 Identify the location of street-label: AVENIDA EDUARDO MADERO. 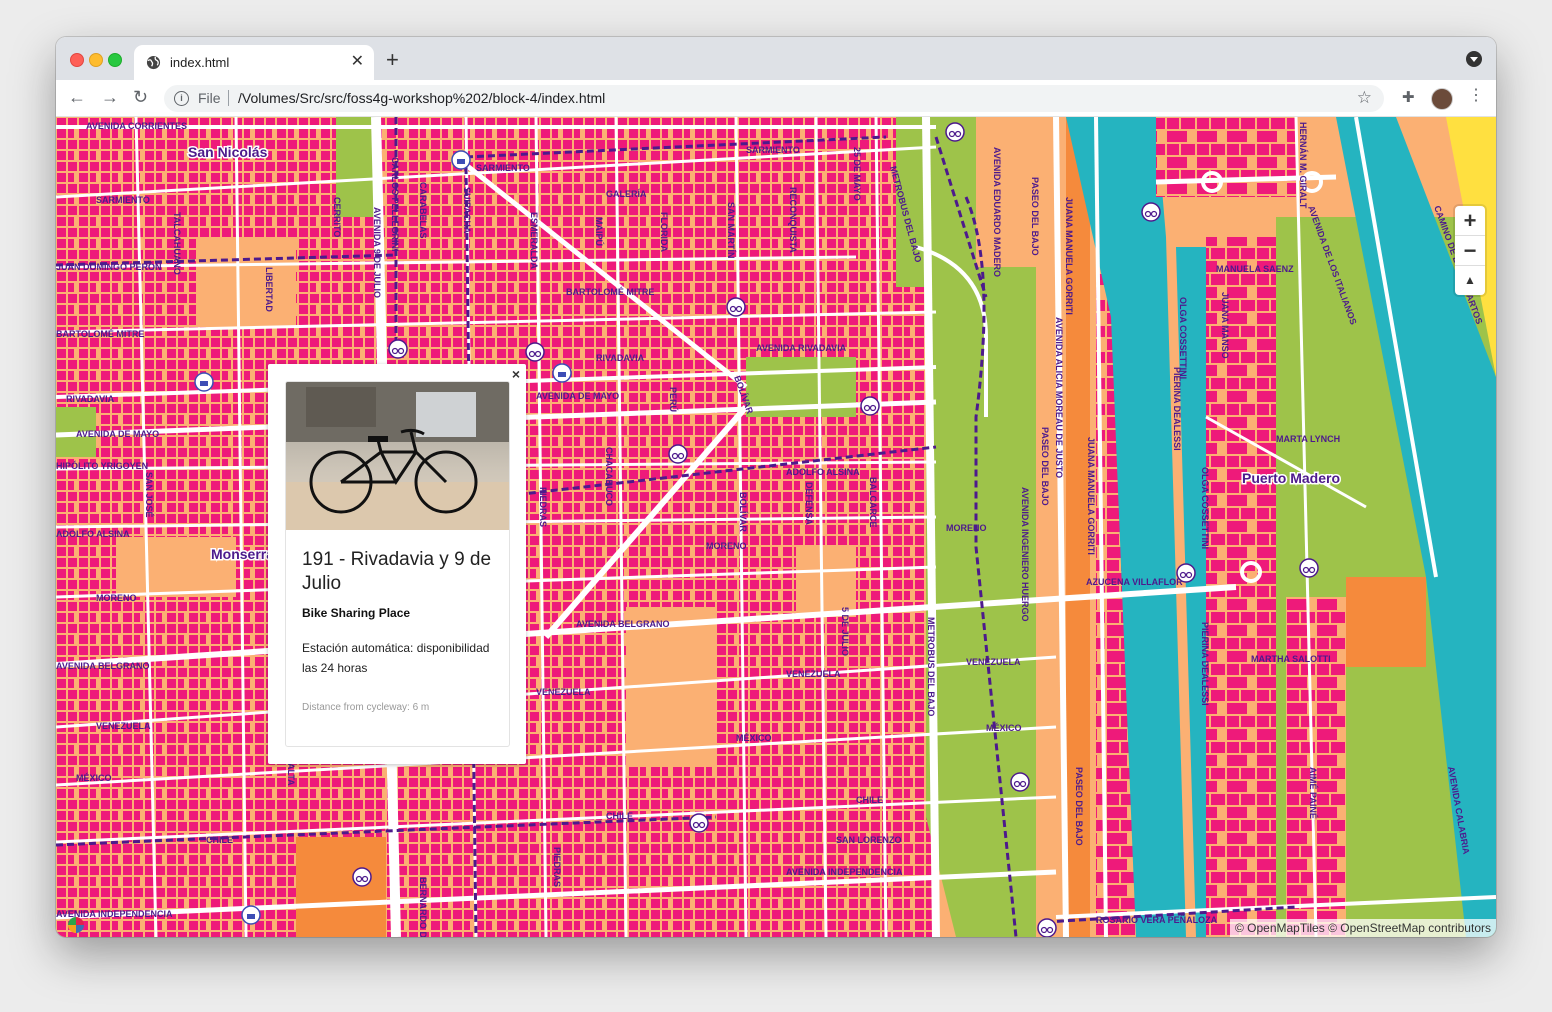
(997, 212).